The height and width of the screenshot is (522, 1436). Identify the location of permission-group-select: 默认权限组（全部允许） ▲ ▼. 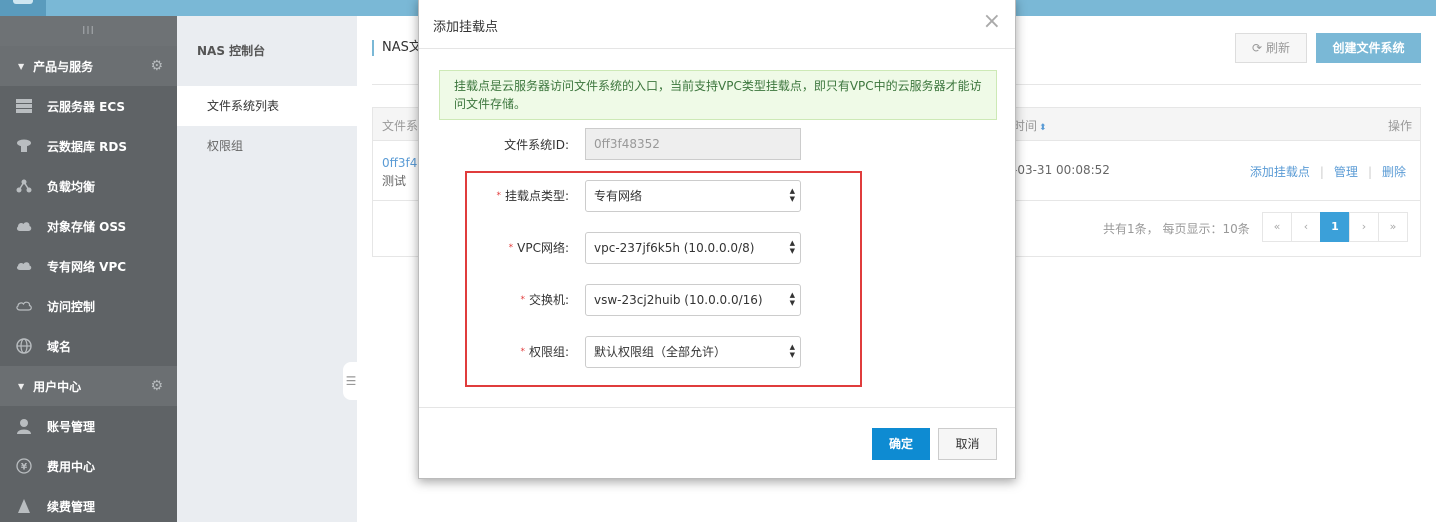
(693, 352).